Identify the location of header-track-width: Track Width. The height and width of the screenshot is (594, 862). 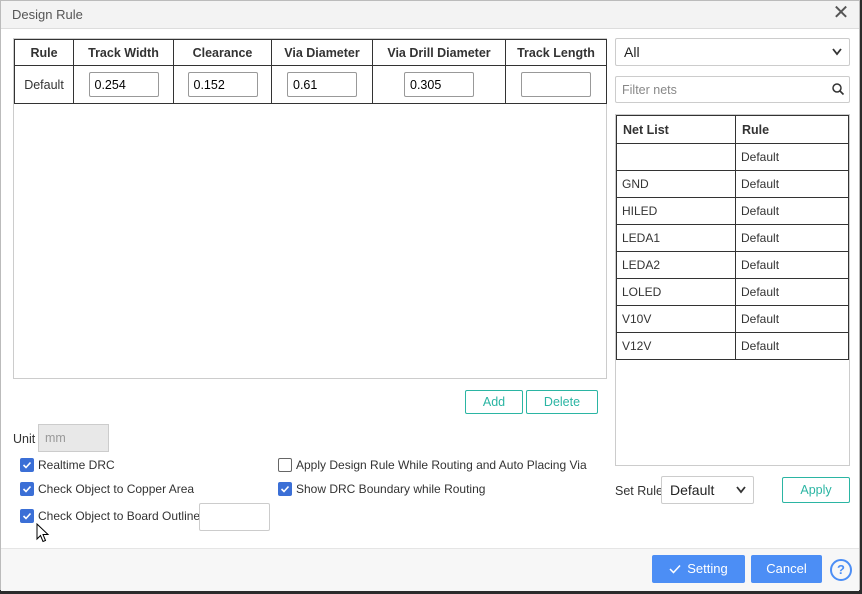
(123, 52).